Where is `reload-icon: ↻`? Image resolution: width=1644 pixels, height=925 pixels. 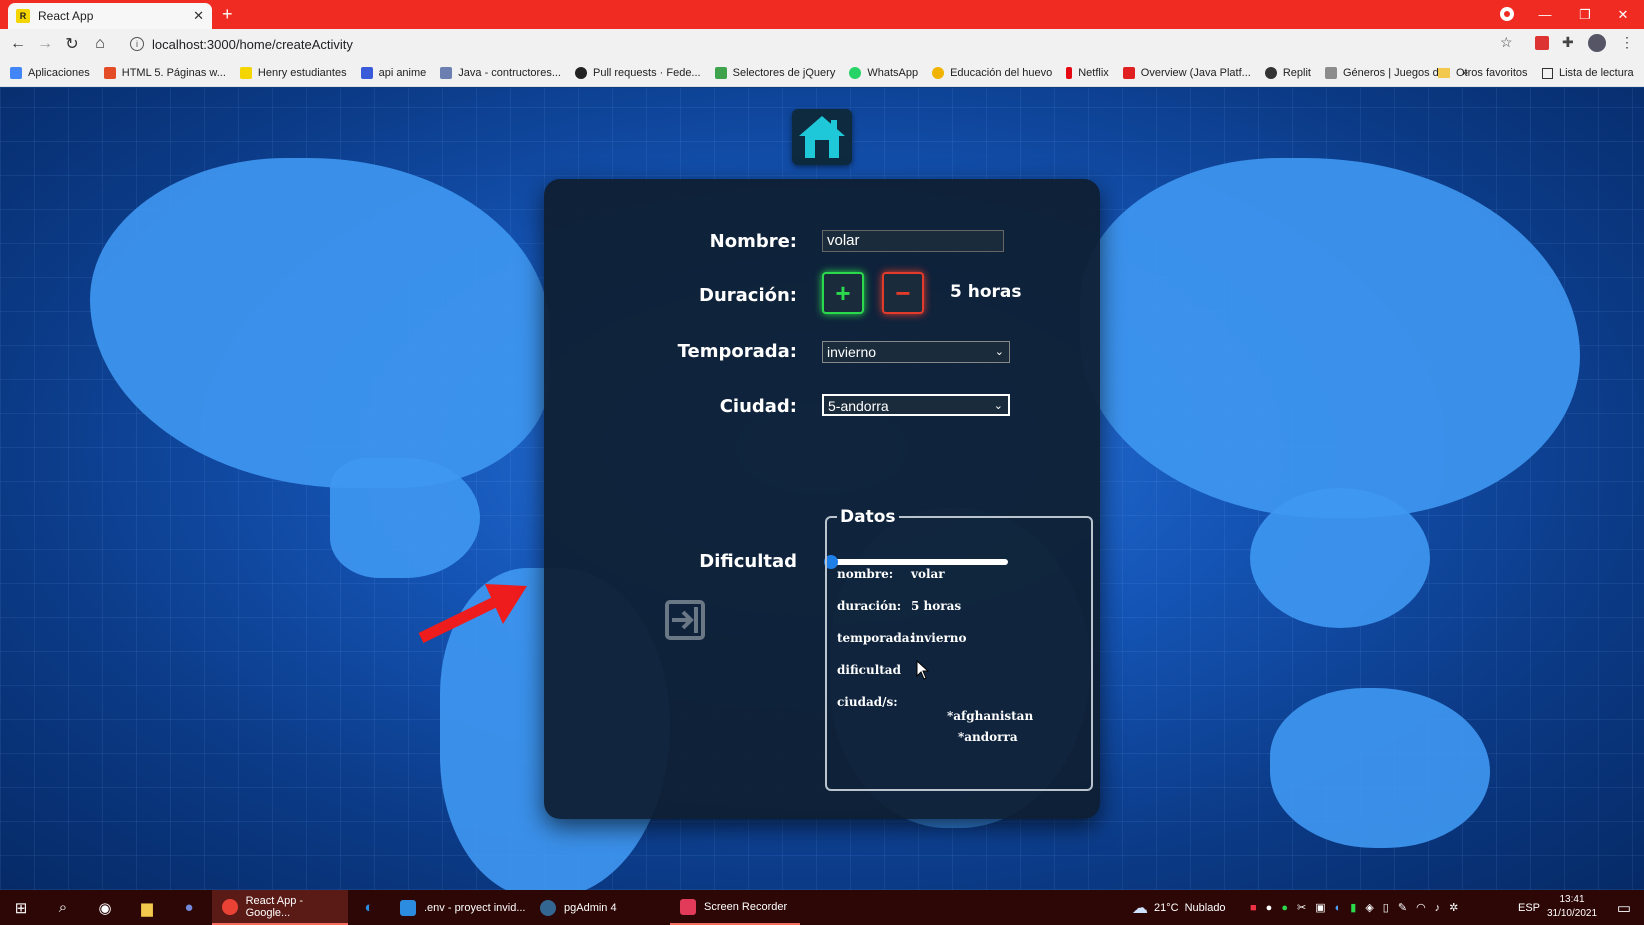 reload-icon: ↻ is located at coordinates (72, 44).